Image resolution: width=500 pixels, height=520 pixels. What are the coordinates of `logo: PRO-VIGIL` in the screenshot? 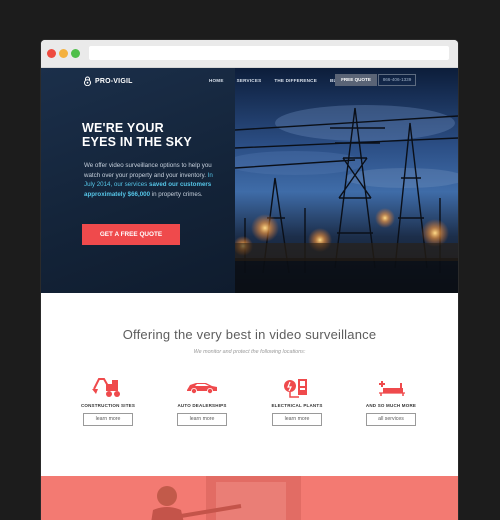 It's located at (108, 81).